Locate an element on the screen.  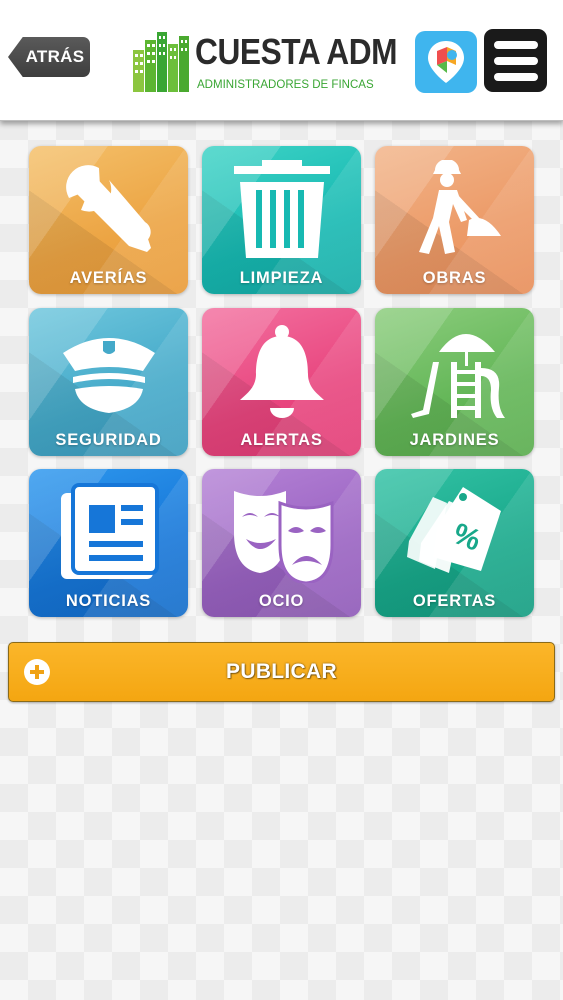
publish-button-label: PUBLICAR is located at coordinates (281, 671).